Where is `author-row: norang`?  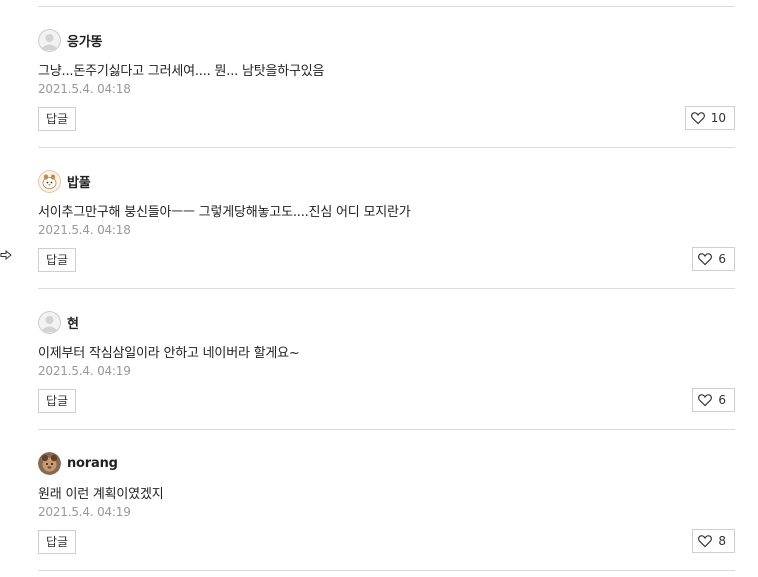
author-row: norang is located at coordinates (78, 463).